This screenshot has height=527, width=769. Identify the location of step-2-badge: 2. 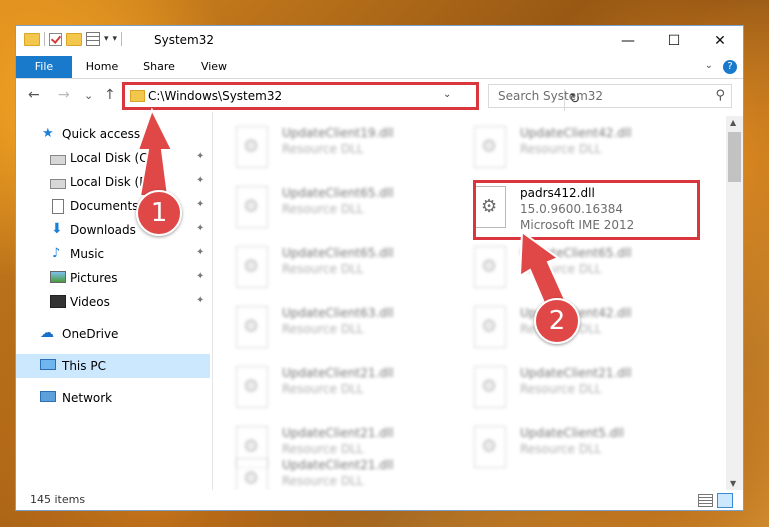
(557, 321).